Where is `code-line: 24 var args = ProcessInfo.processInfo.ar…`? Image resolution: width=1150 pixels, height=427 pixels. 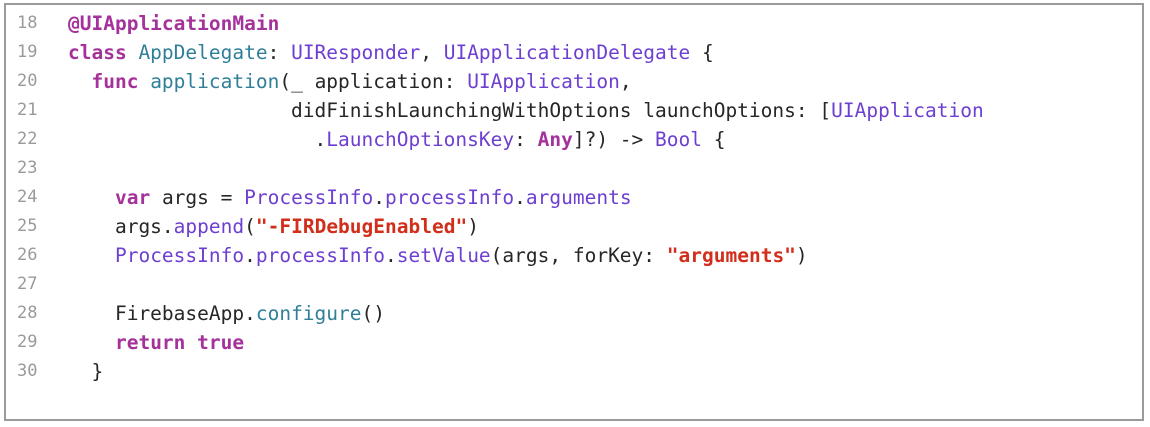 code-line: 24 var args = ProcessInfo.processInfo.ar… is located at coordinates (574, 197).